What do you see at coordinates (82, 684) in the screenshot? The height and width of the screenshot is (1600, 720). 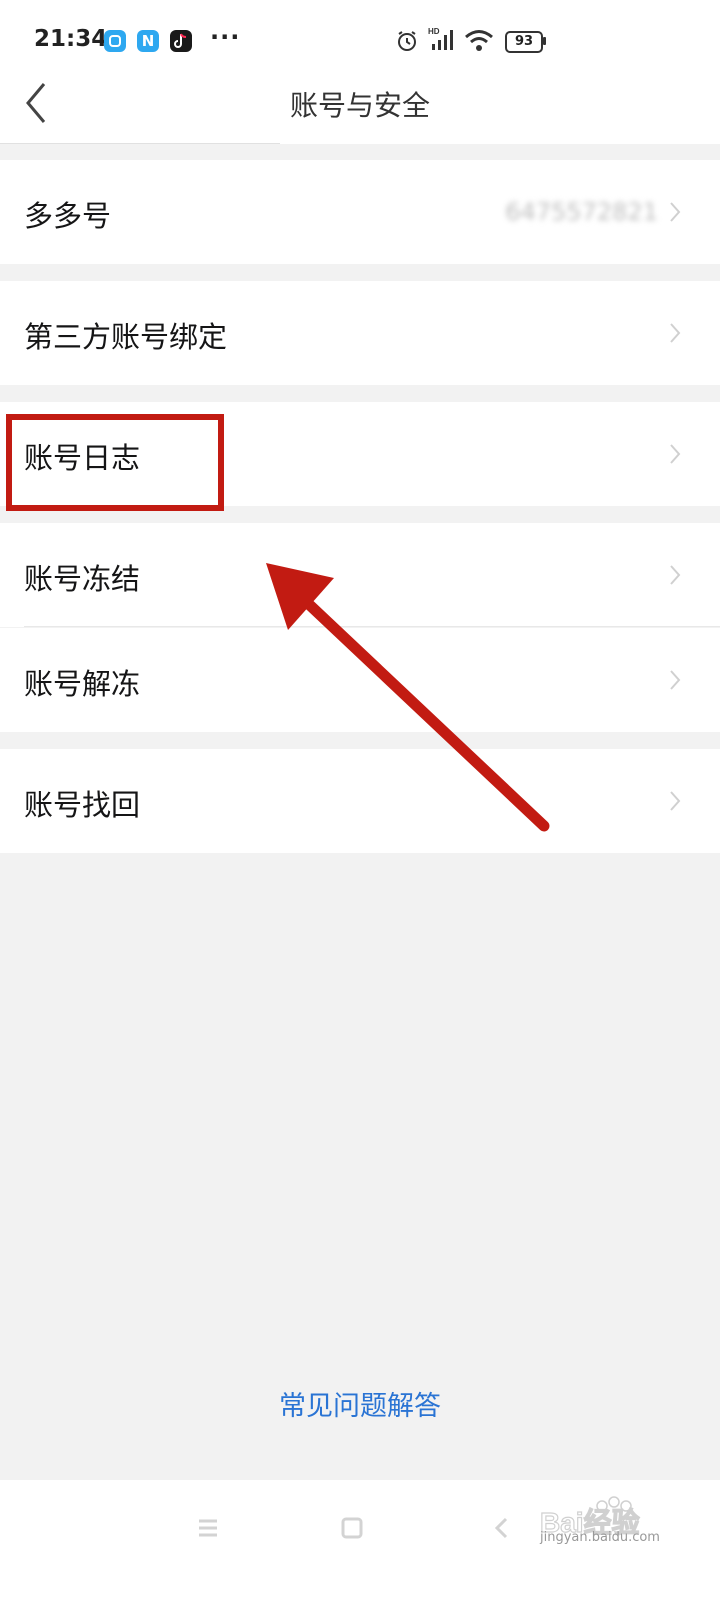 I see `row-label: 账号解冻` at bounding box center [82, 684].